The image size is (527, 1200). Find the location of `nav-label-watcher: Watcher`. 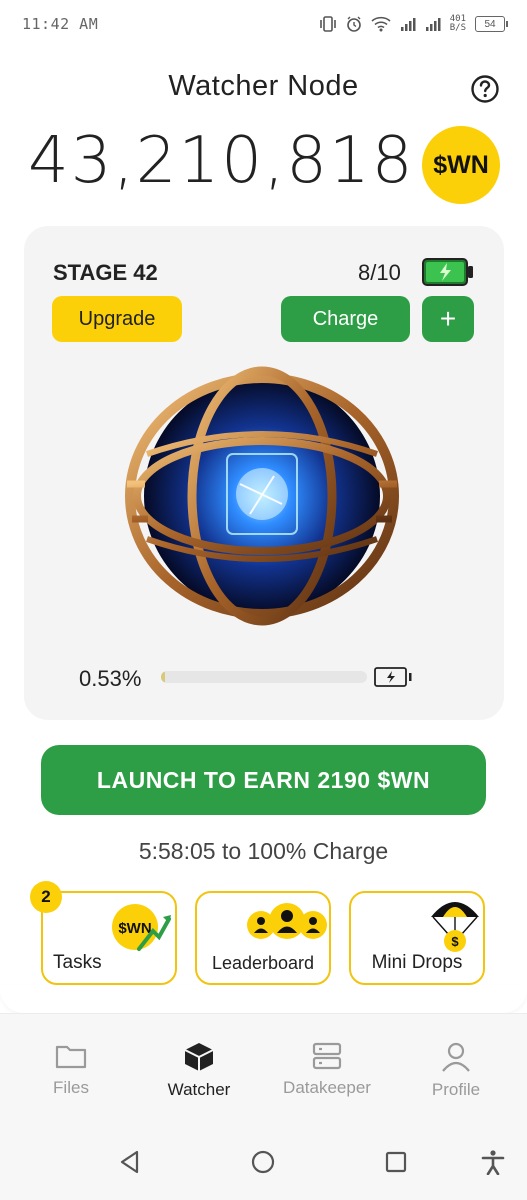

nav-label-watcher: Watcher is located at coordinates (199, 1089).